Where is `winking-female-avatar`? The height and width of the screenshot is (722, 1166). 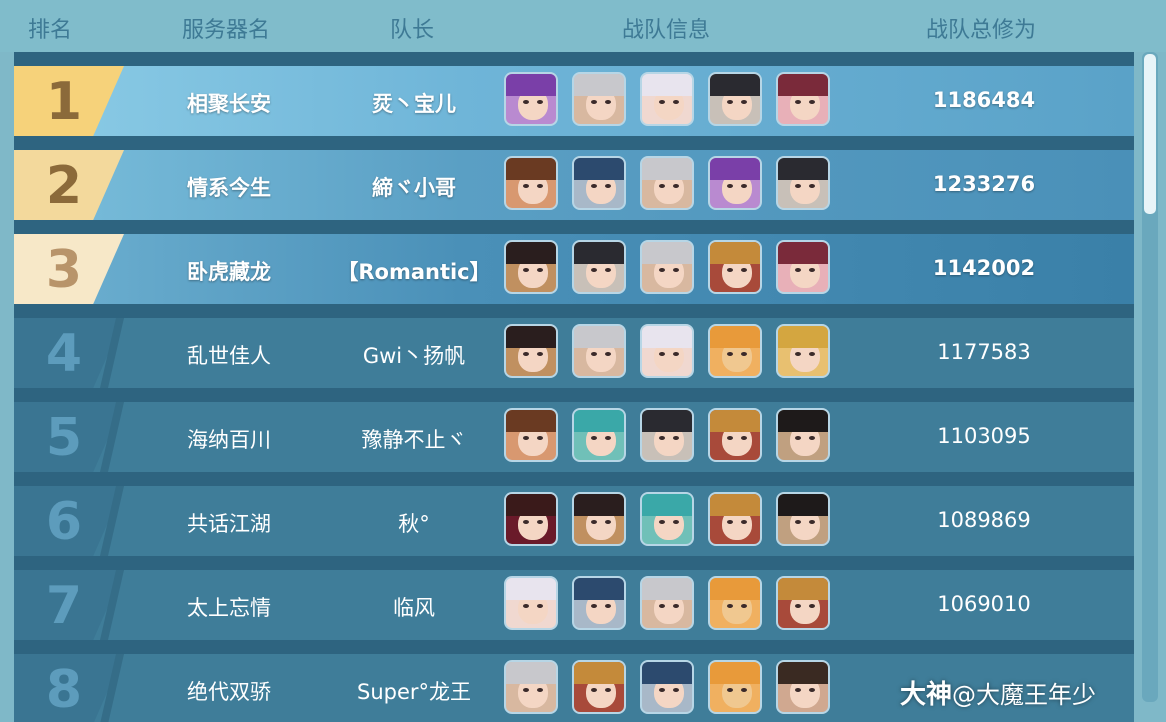 winking-female-avatar is located at coordinates (803, 687).